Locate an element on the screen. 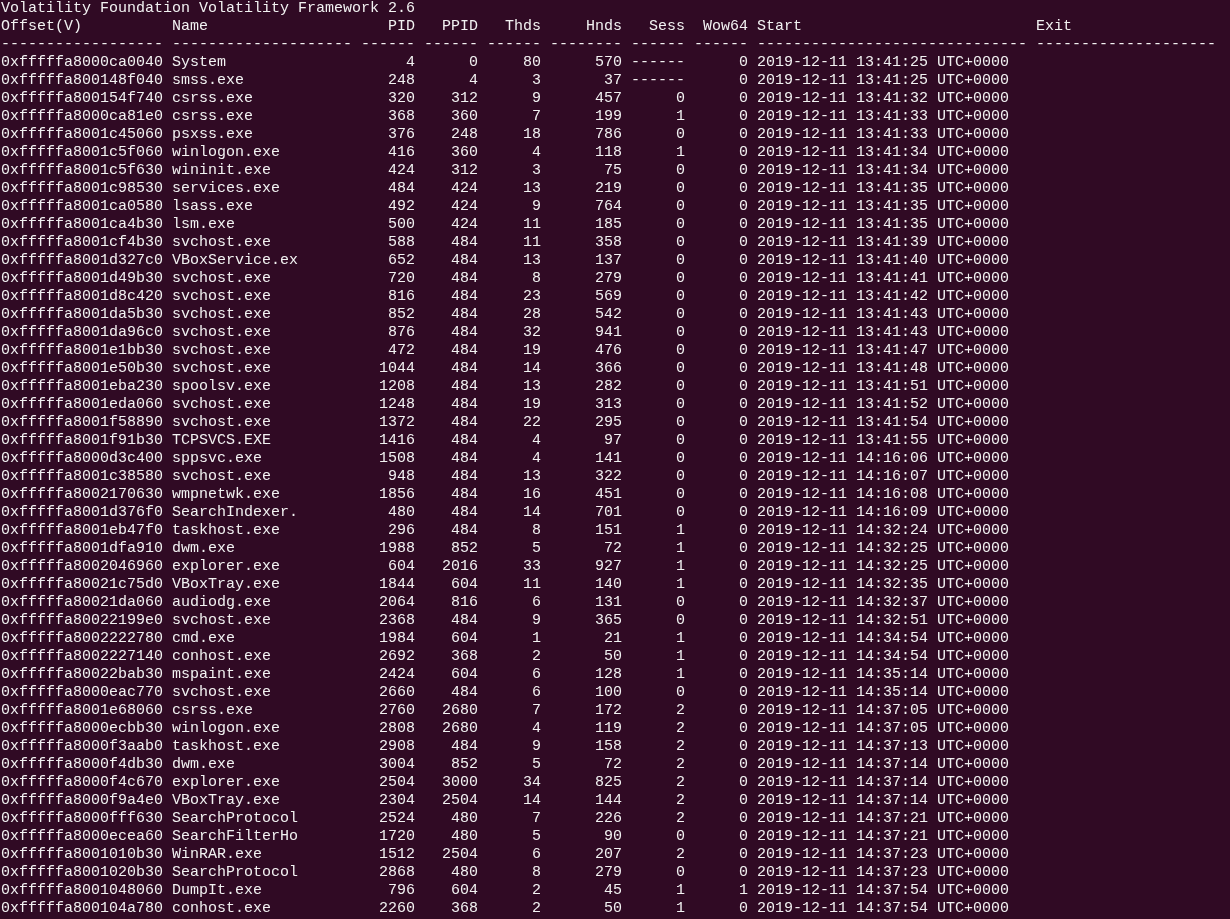 This screenshot has width=1230, height=919. table-cell: 476 is located at coordinates (609, 350).